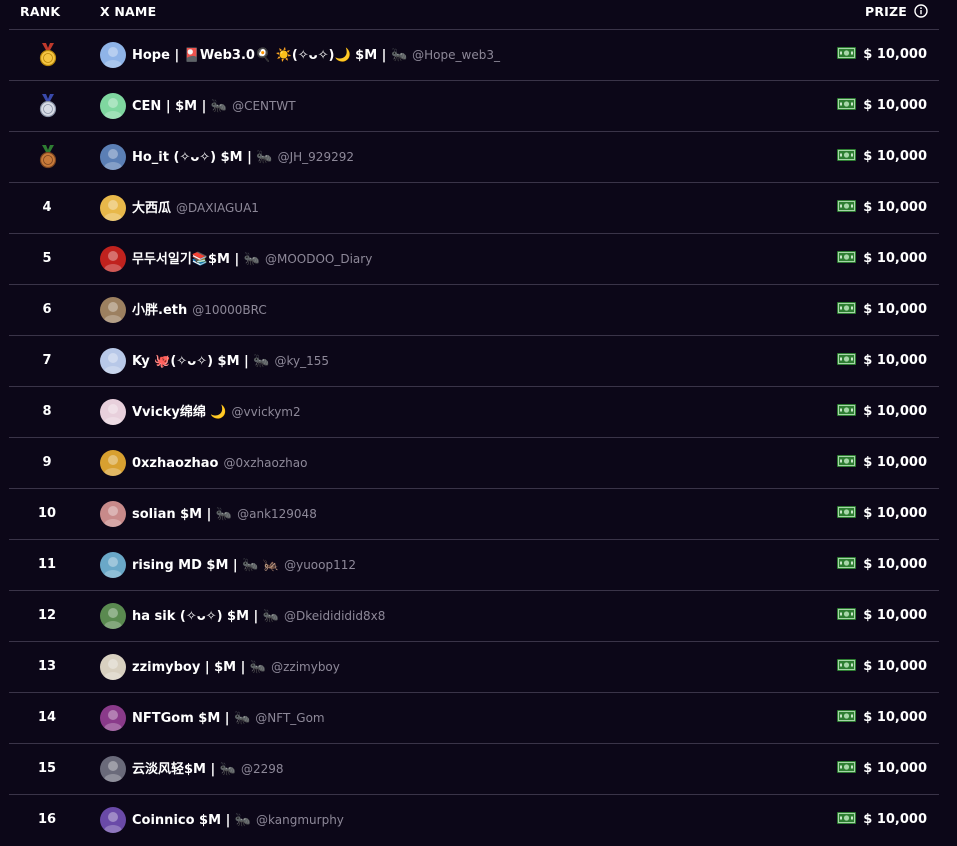 Image resolution: width=957 pixels, height=846 pixels. Describe the element at coordinates (47, 666) in the screenshot. I see `rank-number: 13` at that location.